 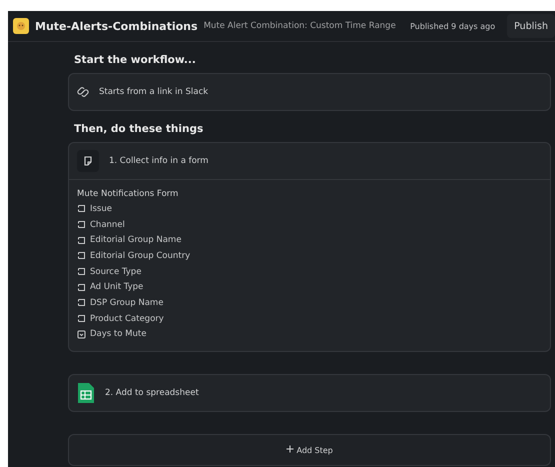 I want to click on app-logo-icon, so click(x=21, y=26).